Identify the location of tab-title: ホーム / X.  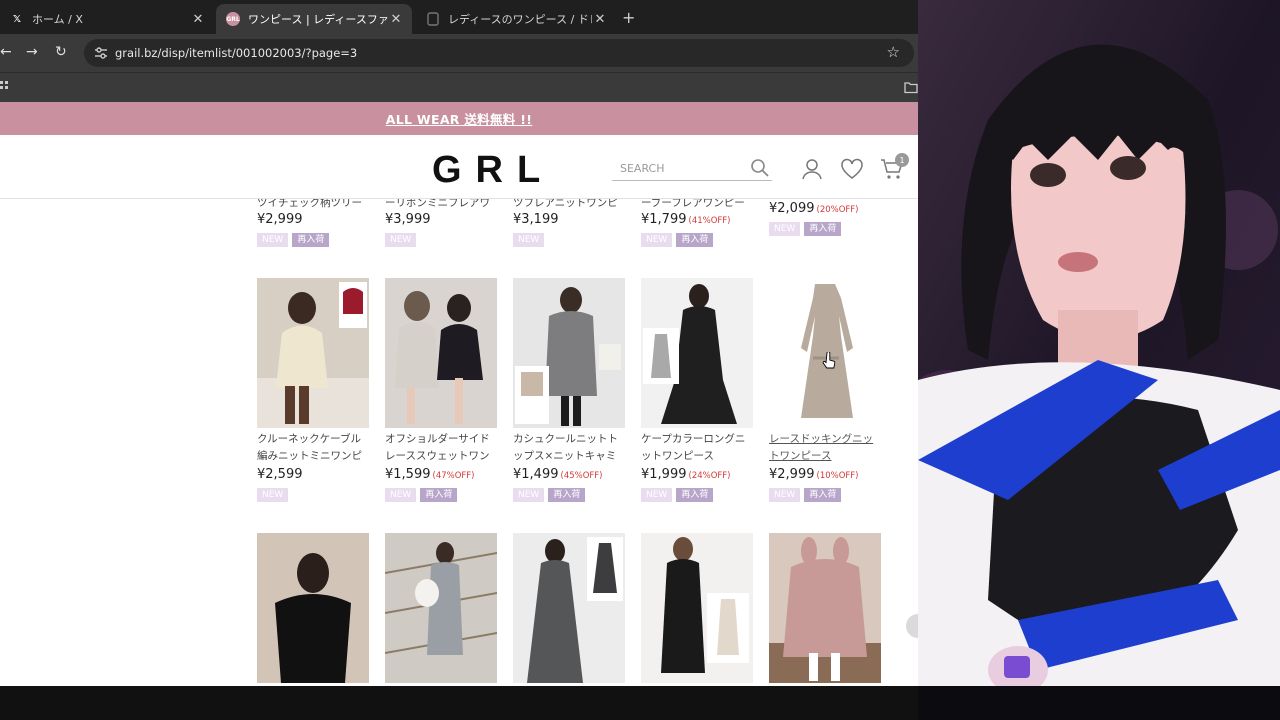
(57, 19).